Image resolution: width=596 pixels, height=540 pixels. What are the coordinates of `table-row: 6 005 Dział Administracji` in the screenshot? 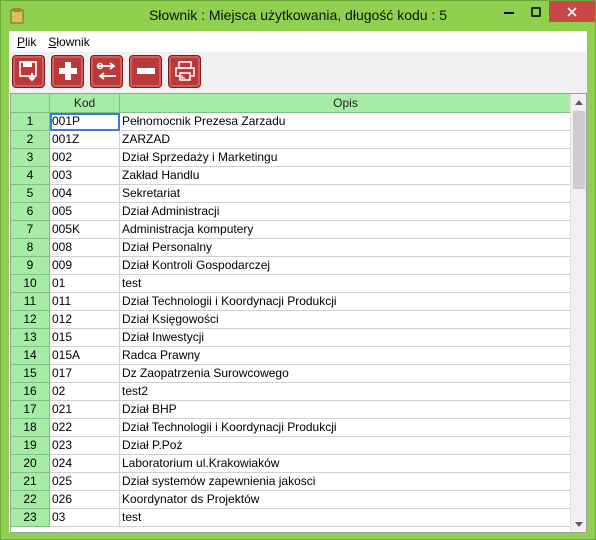 It's located at (293, 212).